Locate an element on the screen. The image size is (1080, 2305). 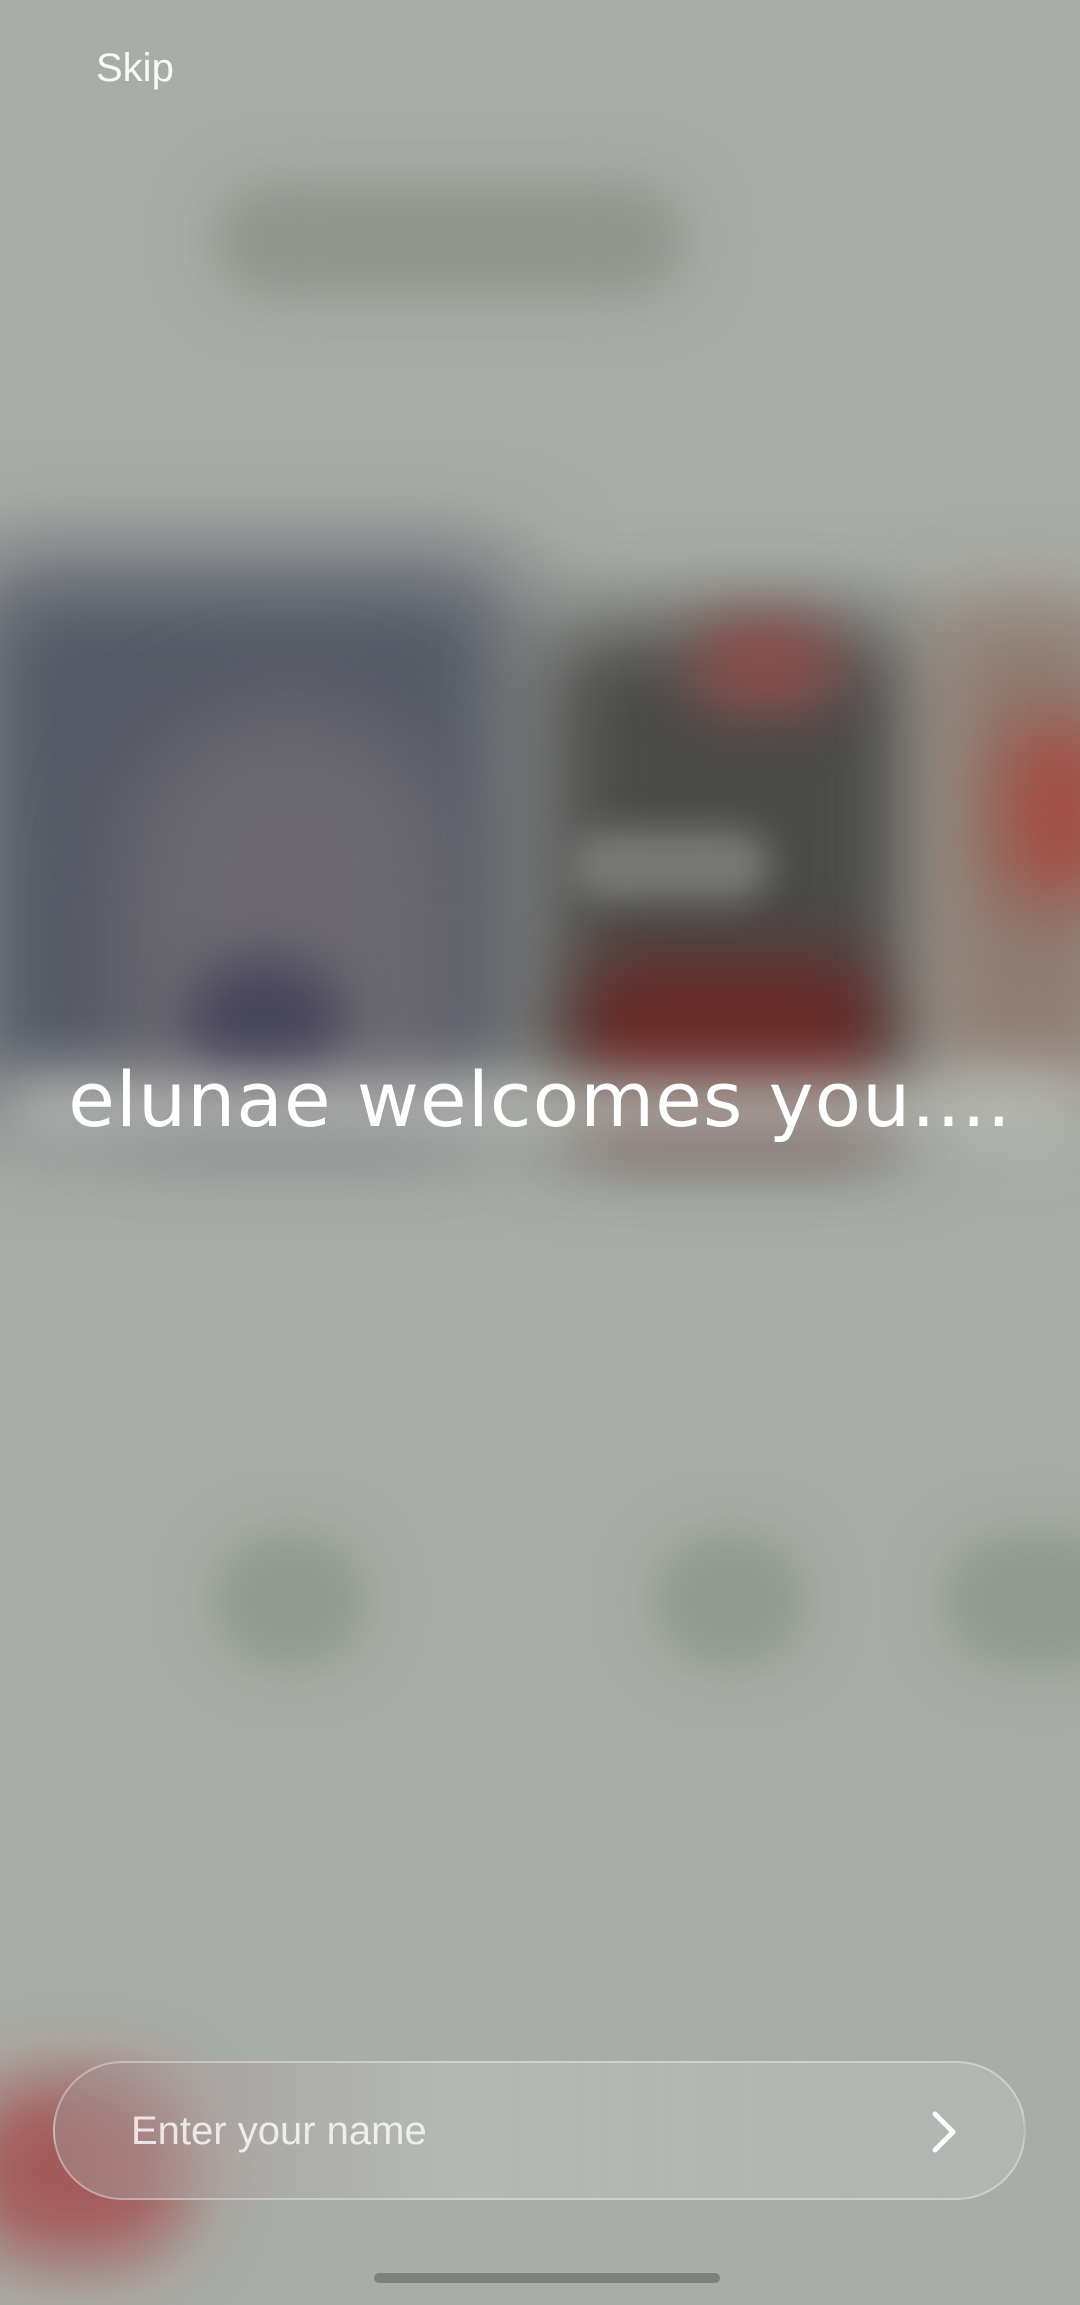
blurred-card-center-text is located at coordinates (670, 865).